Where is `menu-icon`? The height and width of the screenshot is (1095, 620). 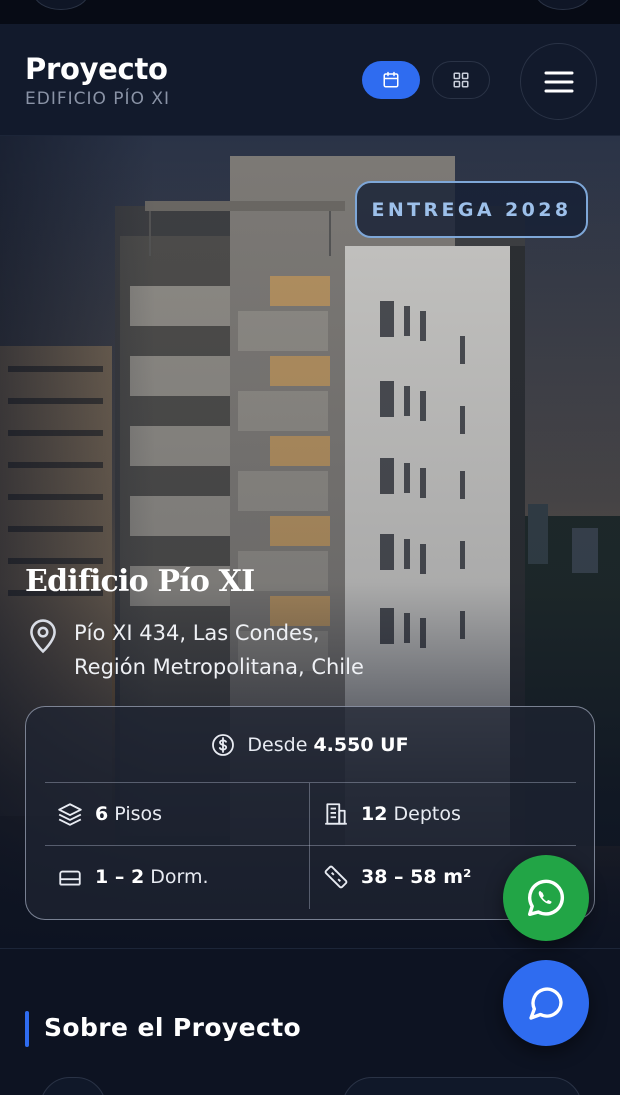
menu-icon is located at coordinates (558, 81).